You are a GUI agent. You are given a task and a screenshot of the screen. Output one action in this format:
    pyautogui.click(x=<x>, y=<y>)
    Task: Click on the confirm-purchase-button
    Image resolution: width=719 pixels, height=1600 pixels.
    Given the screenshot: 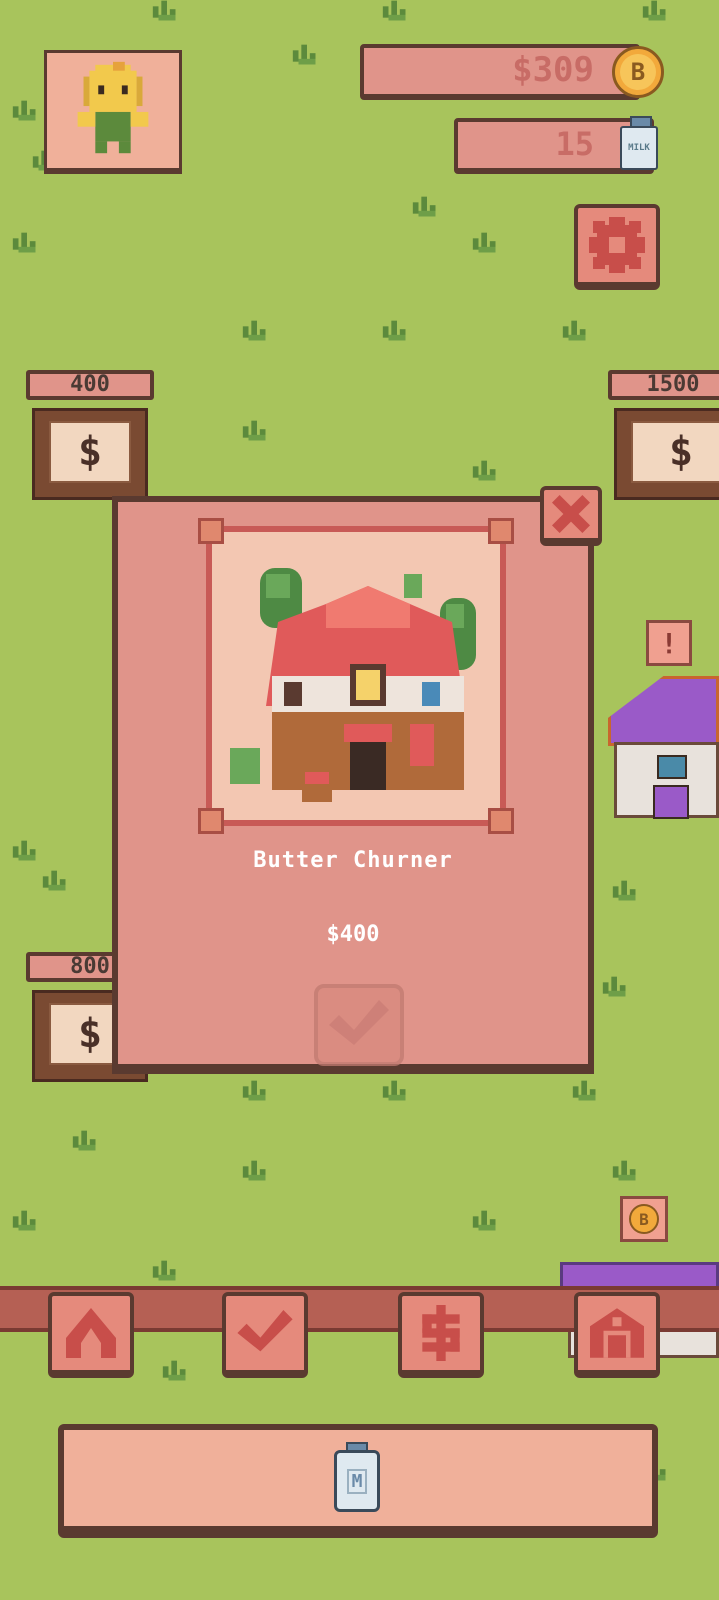 What is the action you would take?
    pyautogui.click(x=359, y=1025)
    